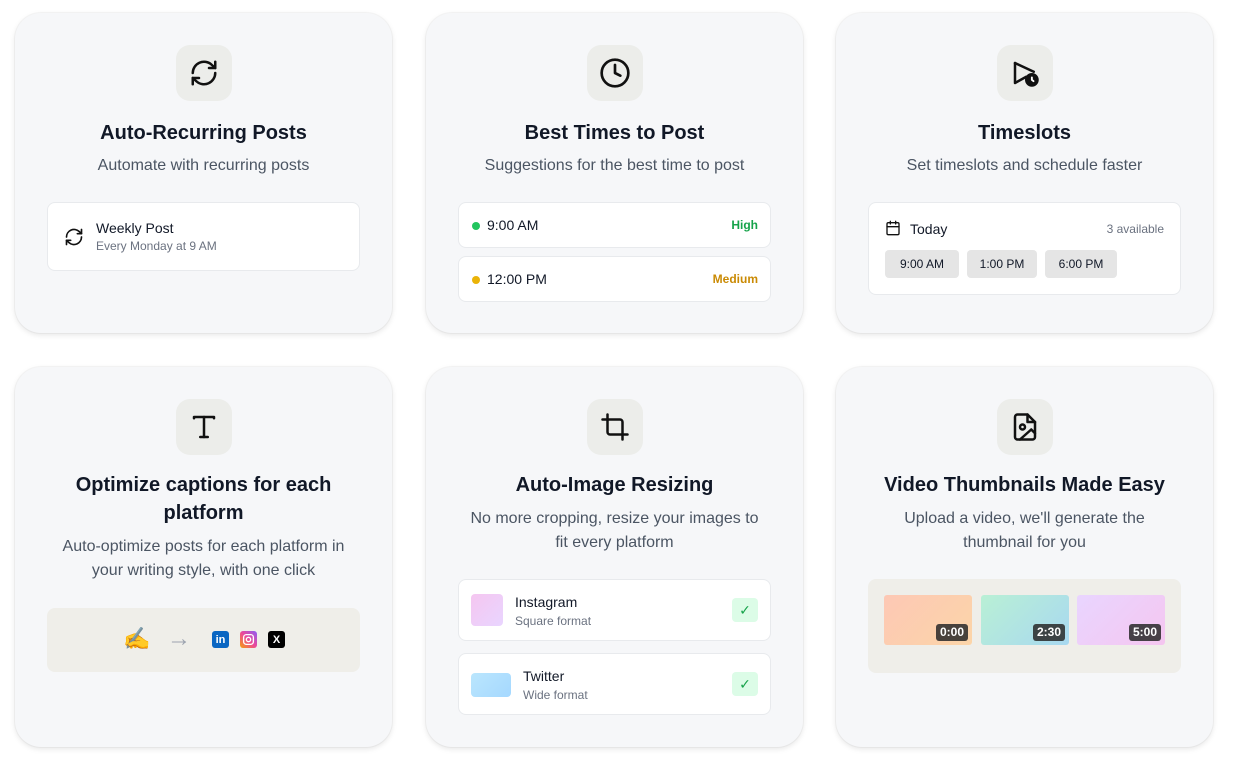 Image resolution: width=1236 pixels, height=770 pixels. Describe the element at coordinates (1024, 427) in the screenshot. I see `image-file-icon` at that location.